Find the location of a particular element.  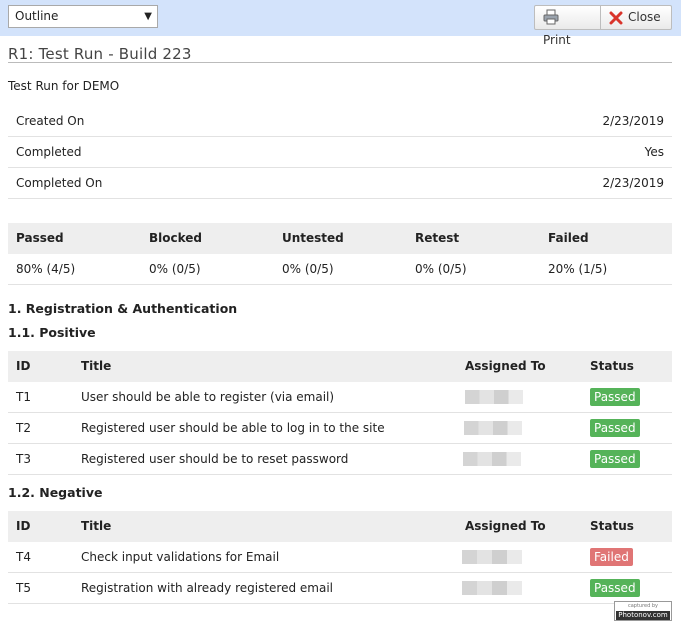

info-row-created-on: Created On 2/23/2019 is located at coordinates (340, 121).